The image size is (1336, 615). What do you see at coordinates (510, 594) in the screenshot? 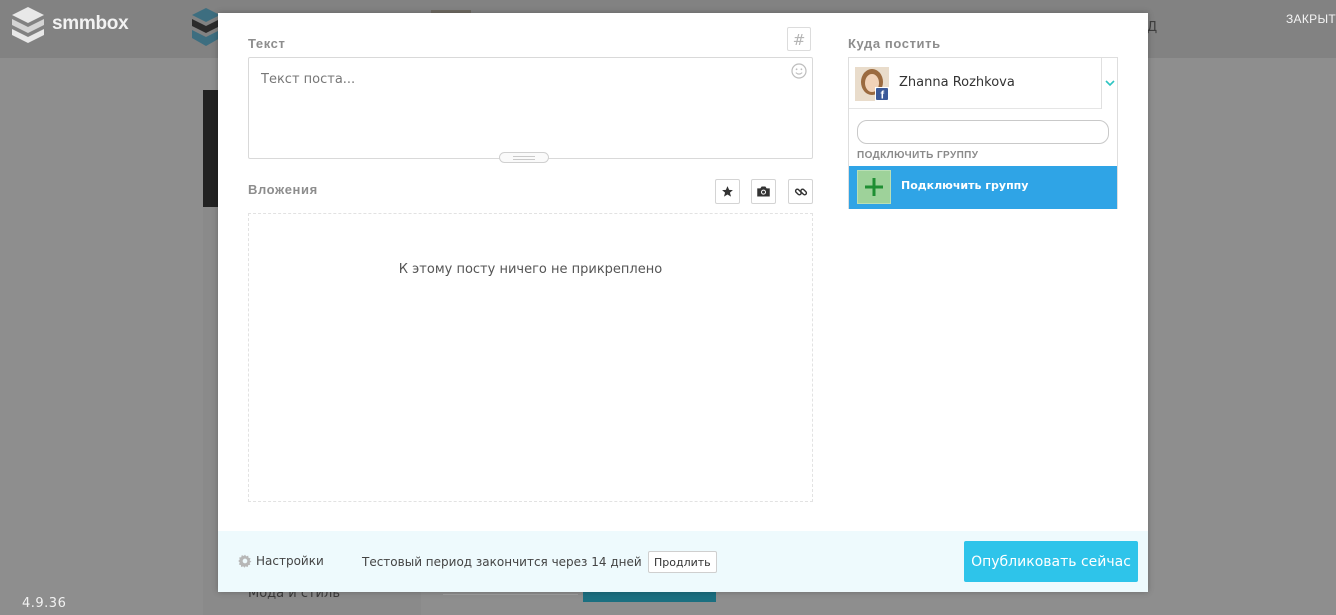
I see `bg-divider` at bounding box center [510, 594].